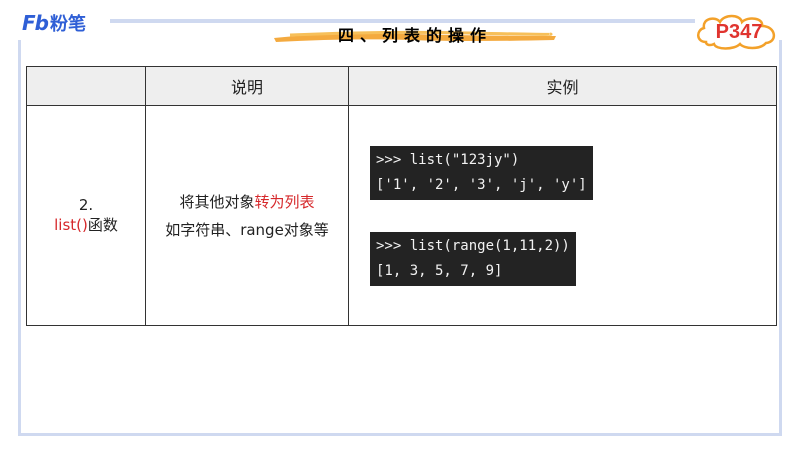 This screenshot has width=800, height=450. What do you see at coordinates (481, 184) in the screenshot?
I see `code-output: ['1', '2', '3', 'j', 'y']` at bounding box center [481, 184].